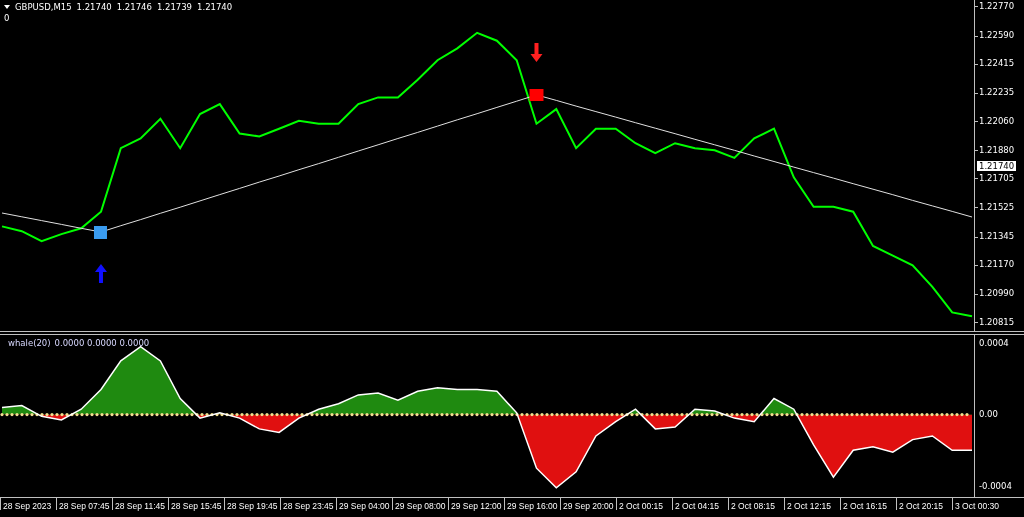 This screenshot has height=517, width=1024. I want to click on header-value: 0, so click(7, 18).